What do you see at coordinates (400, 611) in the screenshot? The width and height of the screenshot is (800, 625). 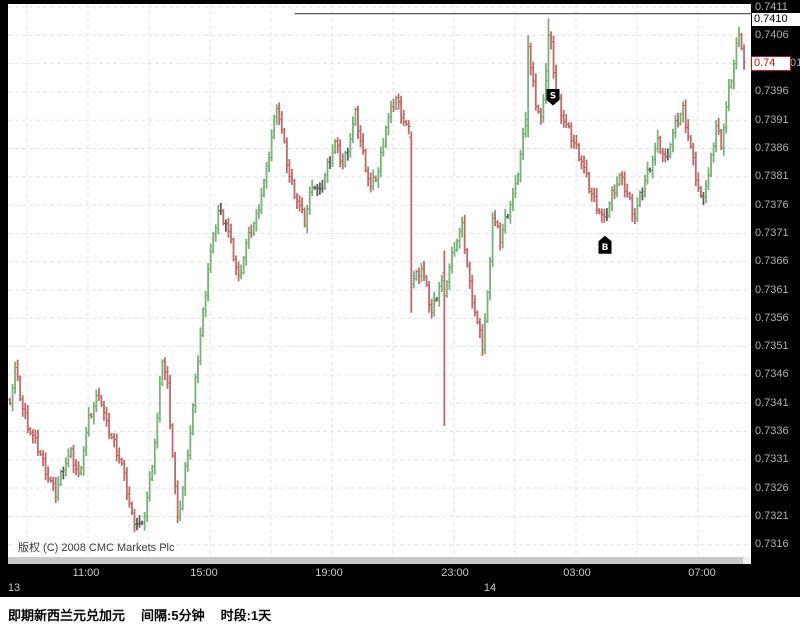 I see `status-bar: 即期新西兰元兑加元 间隔:5分钟 时段:1天` at bounding box center [400, 611].